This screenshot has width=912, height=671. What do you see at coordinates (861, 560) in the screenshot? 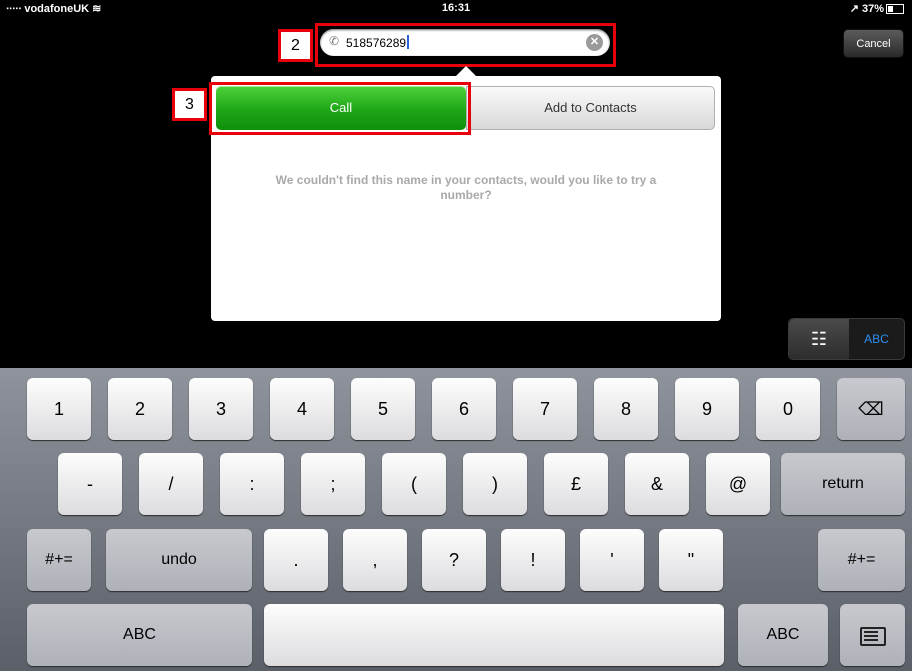
I see `more-symbols-key-right: #+=` at bounding box center [861, 560].